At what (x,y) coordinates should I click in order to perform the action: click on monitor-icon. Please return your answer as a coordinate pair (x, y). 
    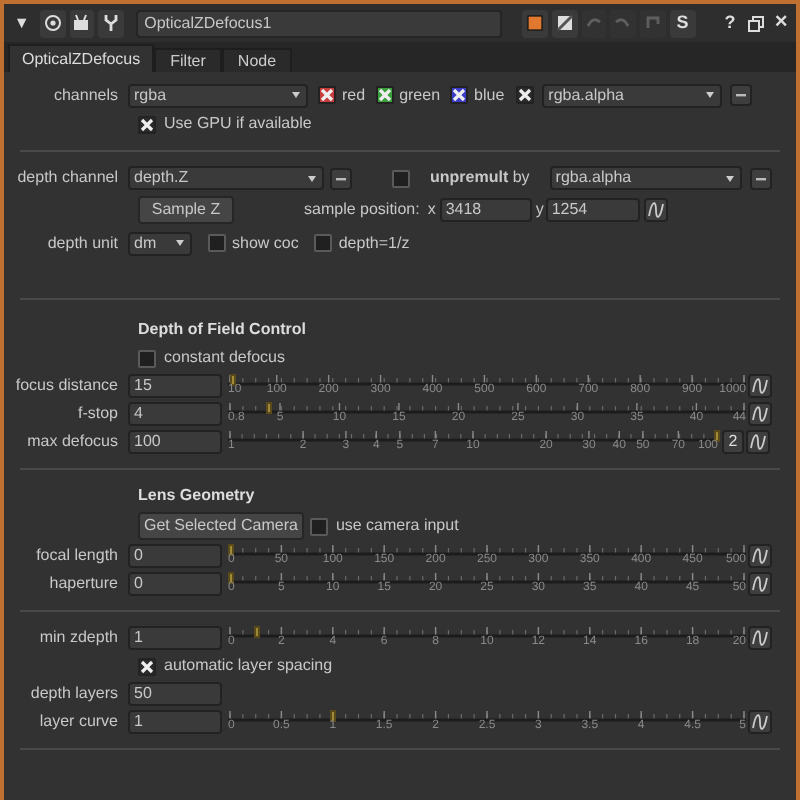
    Looking at the image, I should click on (81, 23).